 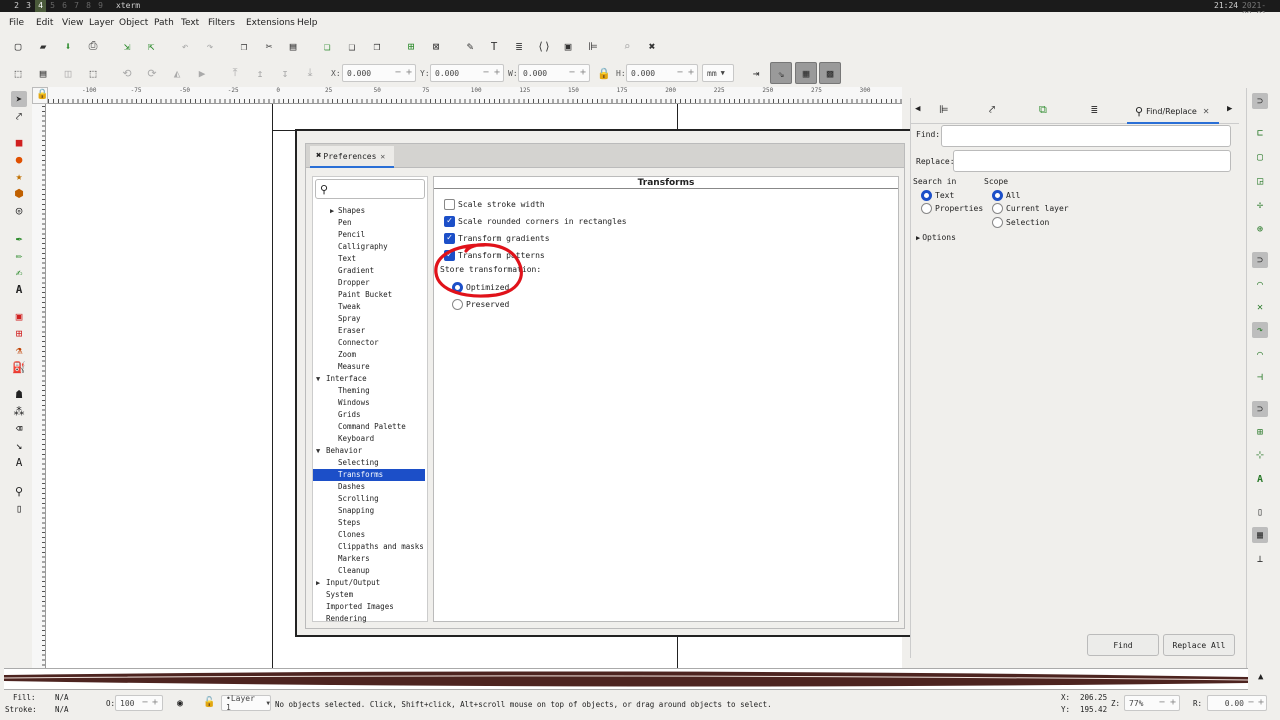 What do you see at coordinates (583, 73) in the screenshot?
I see `w-increment: +` at bounding box center [583, 73].